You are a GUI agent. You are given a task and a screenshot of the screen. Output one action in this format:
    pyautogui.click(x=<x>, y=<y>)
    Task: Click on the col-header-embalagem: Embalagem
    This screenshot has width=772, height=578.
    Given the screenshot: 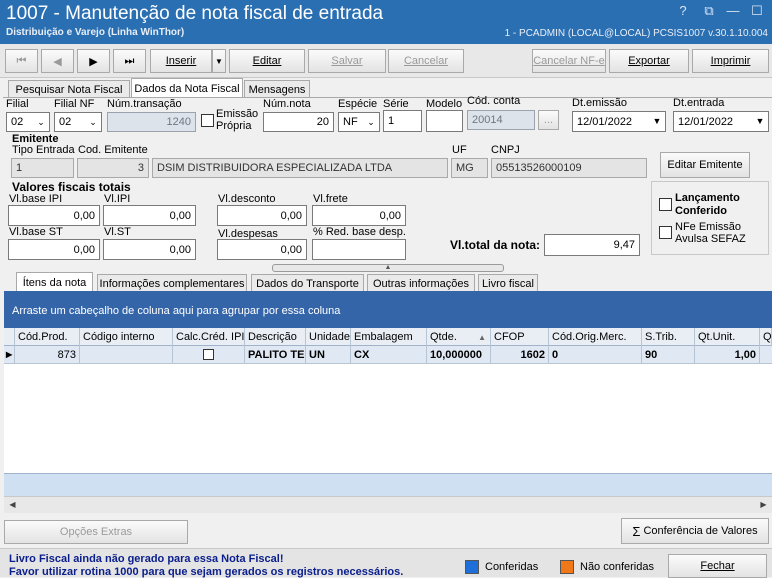 What is the action you would take?
    pyautogui.click(x=389, y=337)
    